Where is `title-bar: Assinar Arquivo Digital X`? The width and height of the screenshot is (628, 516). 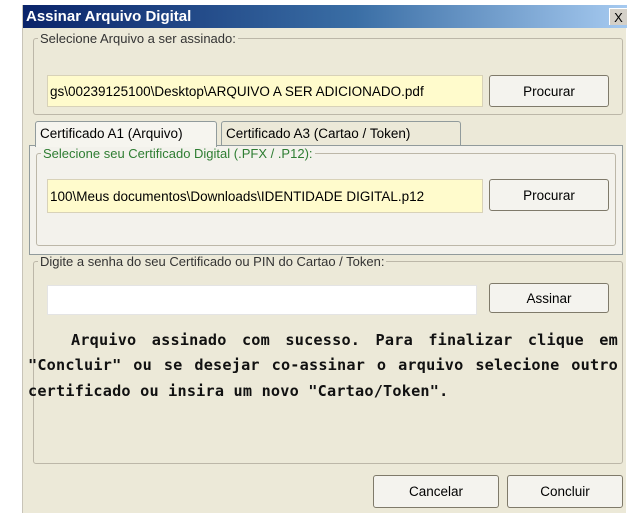 title-bar: Assinar Arquivo Digital X is located at coordinates (325, 16).